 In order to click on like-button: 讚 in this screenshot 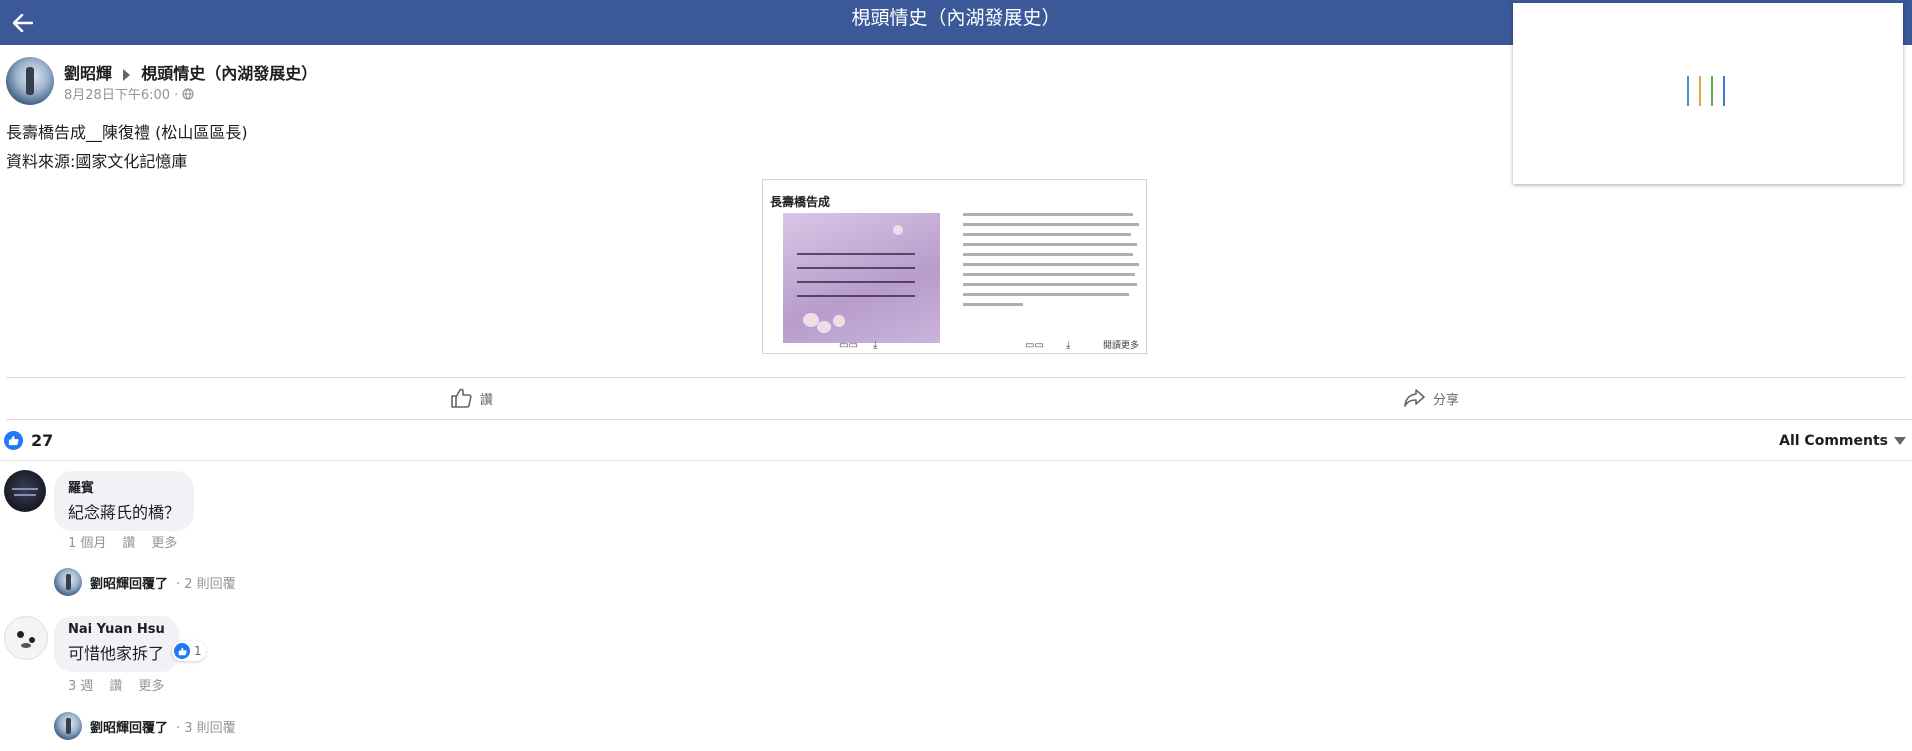, I will do `click(471, 398)`.